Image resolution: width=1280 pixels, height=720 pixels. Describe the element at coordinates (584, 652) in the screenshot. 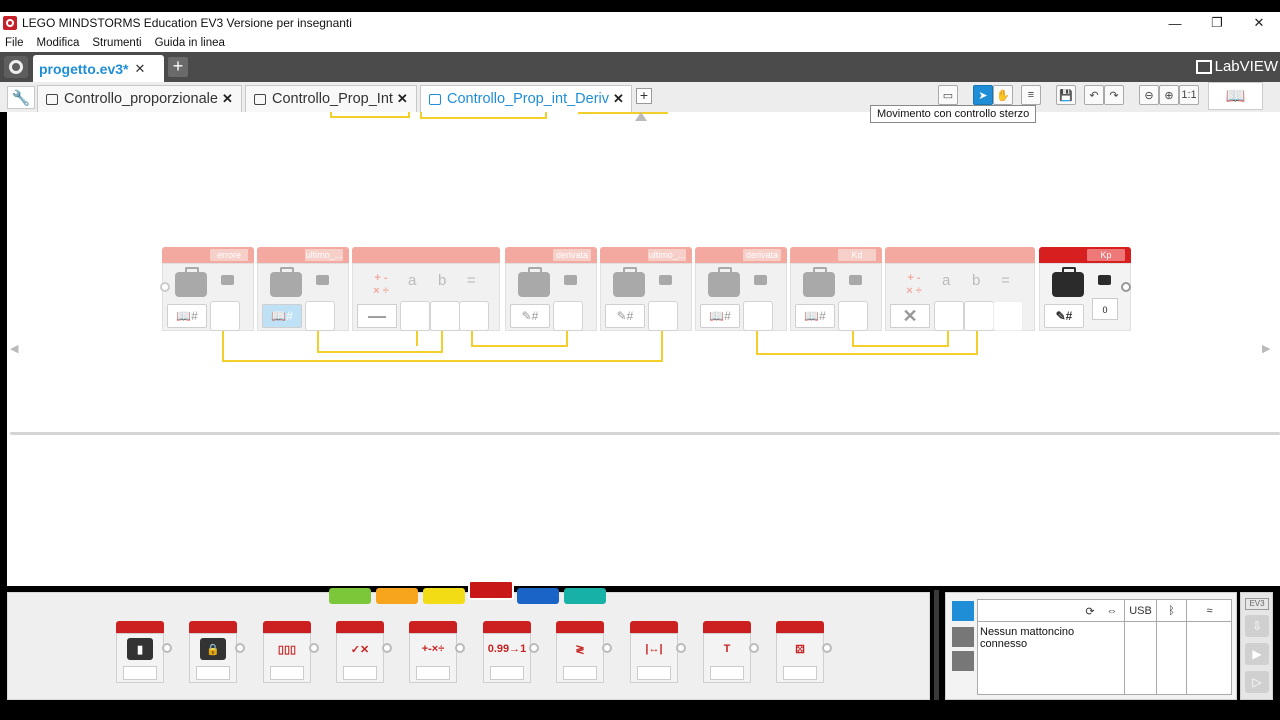

I see `palette-block-compare: ≷` at that location.